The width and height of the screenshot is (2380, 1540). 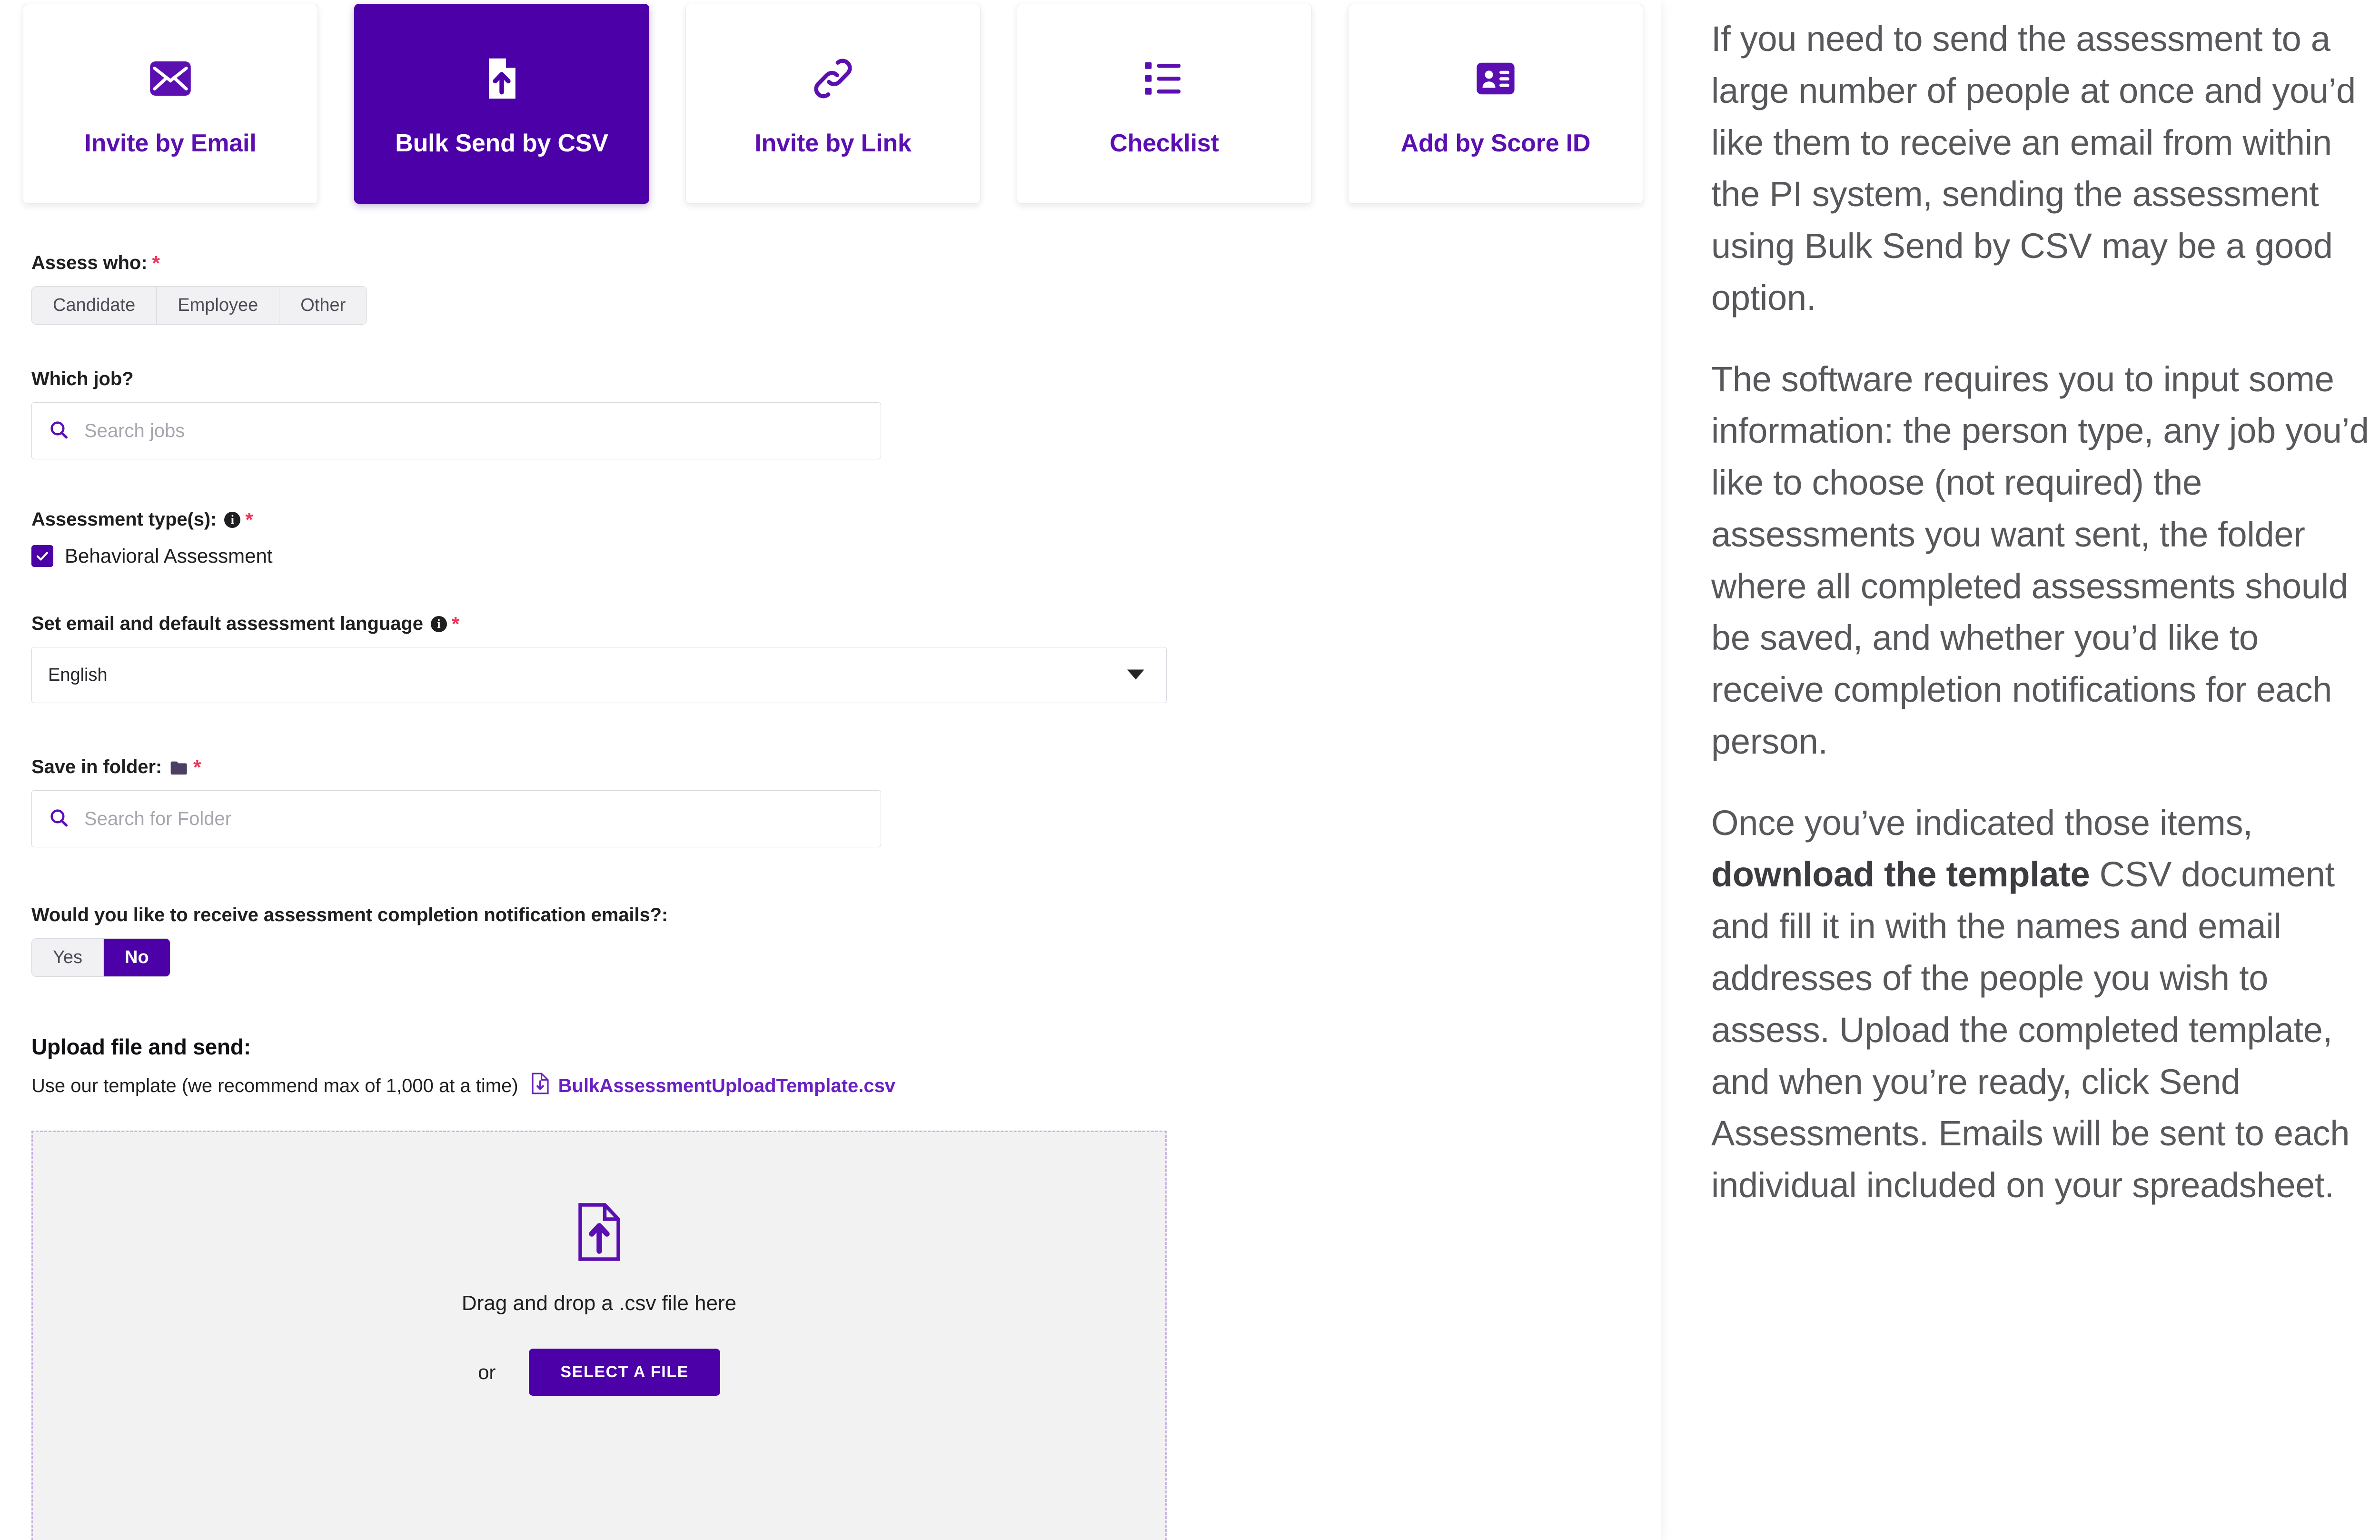 I want to click on tab-checklist: Checklist, so click(x=1164, y=104).